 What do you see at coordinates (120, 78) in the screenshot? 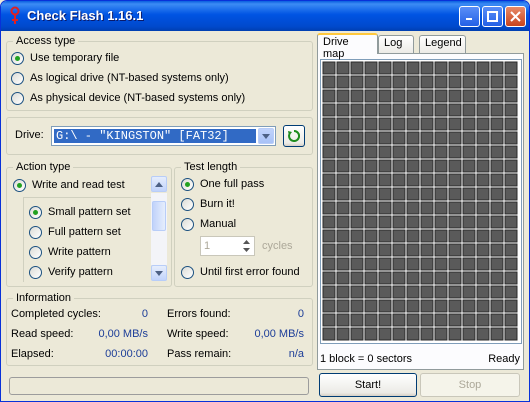
I see `access-logical-drive-option: As logical drive (NT-based systems only)` at bounding box center [120, 78].